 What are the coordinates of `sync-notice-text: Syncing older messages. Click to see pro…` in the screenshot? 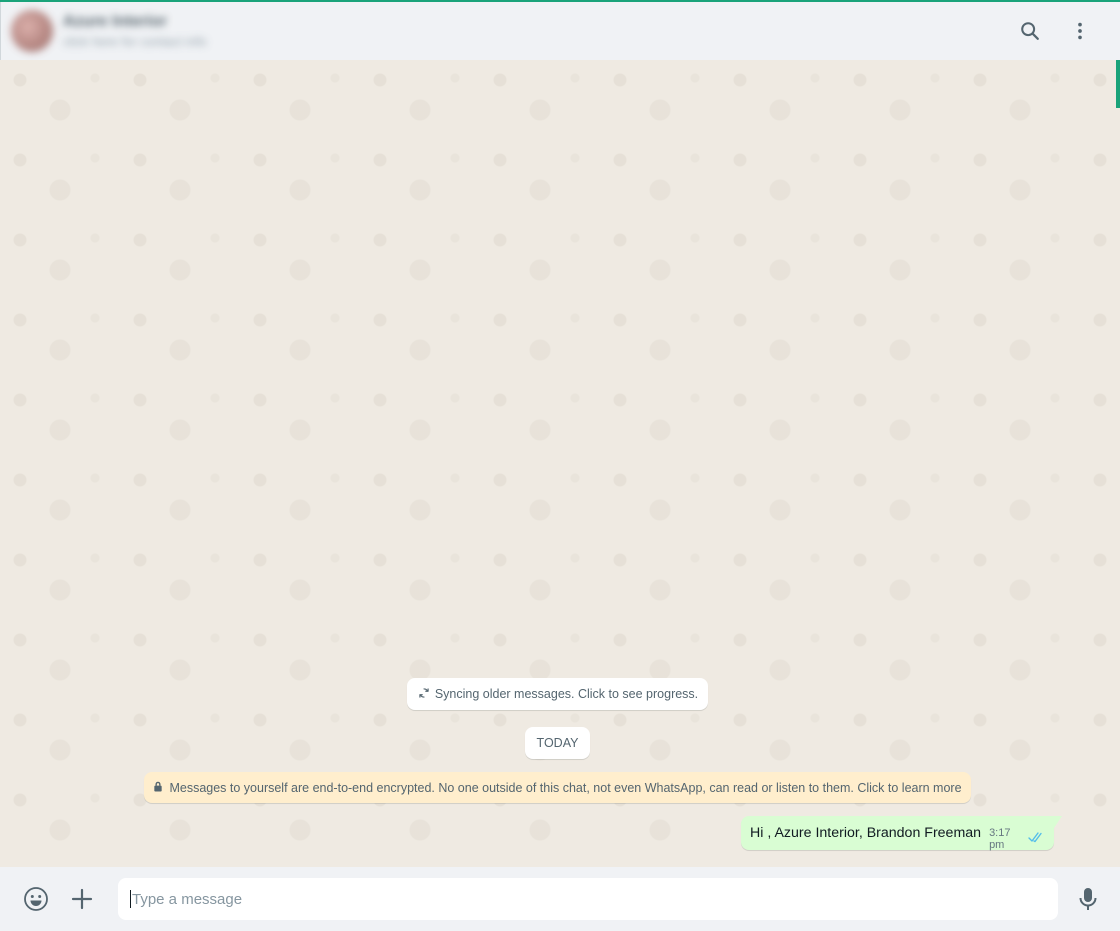 It's located at (566, 694).